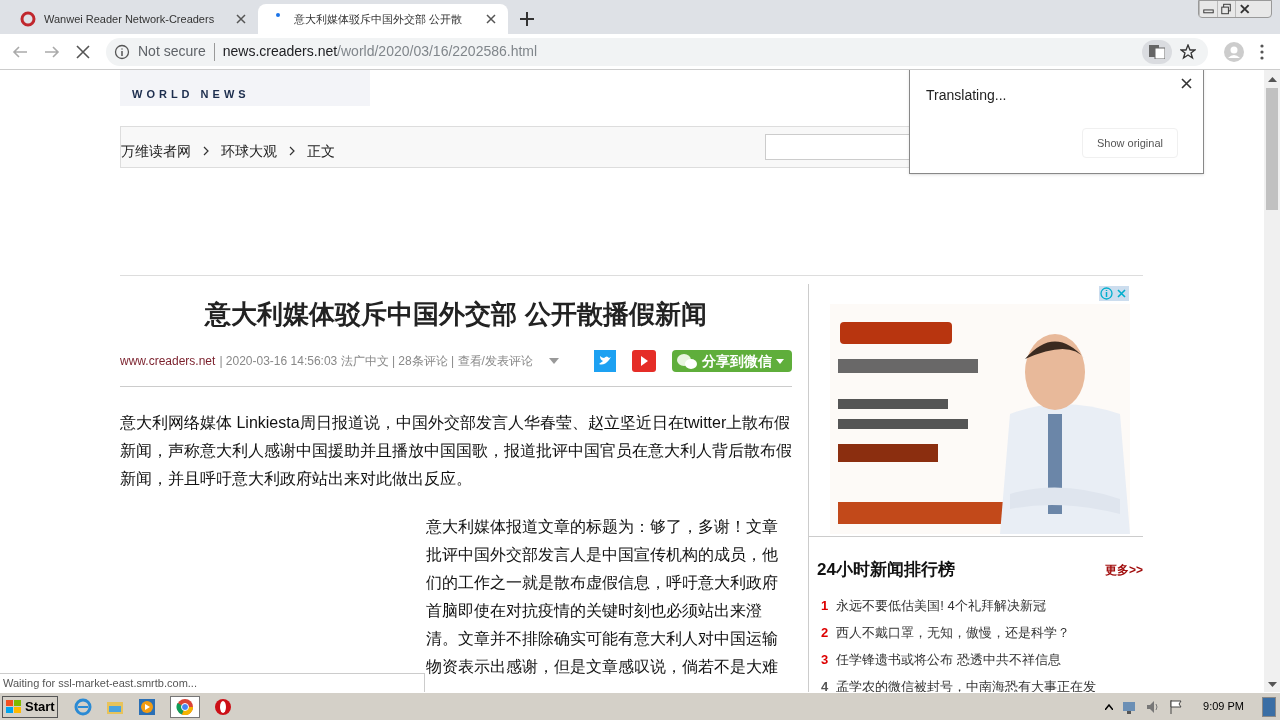 This screenshot has width=1280, height=720. Describe the element at coordinates (1129, 143) in the screenshot. I see `show-original-button: Show original` at that location.